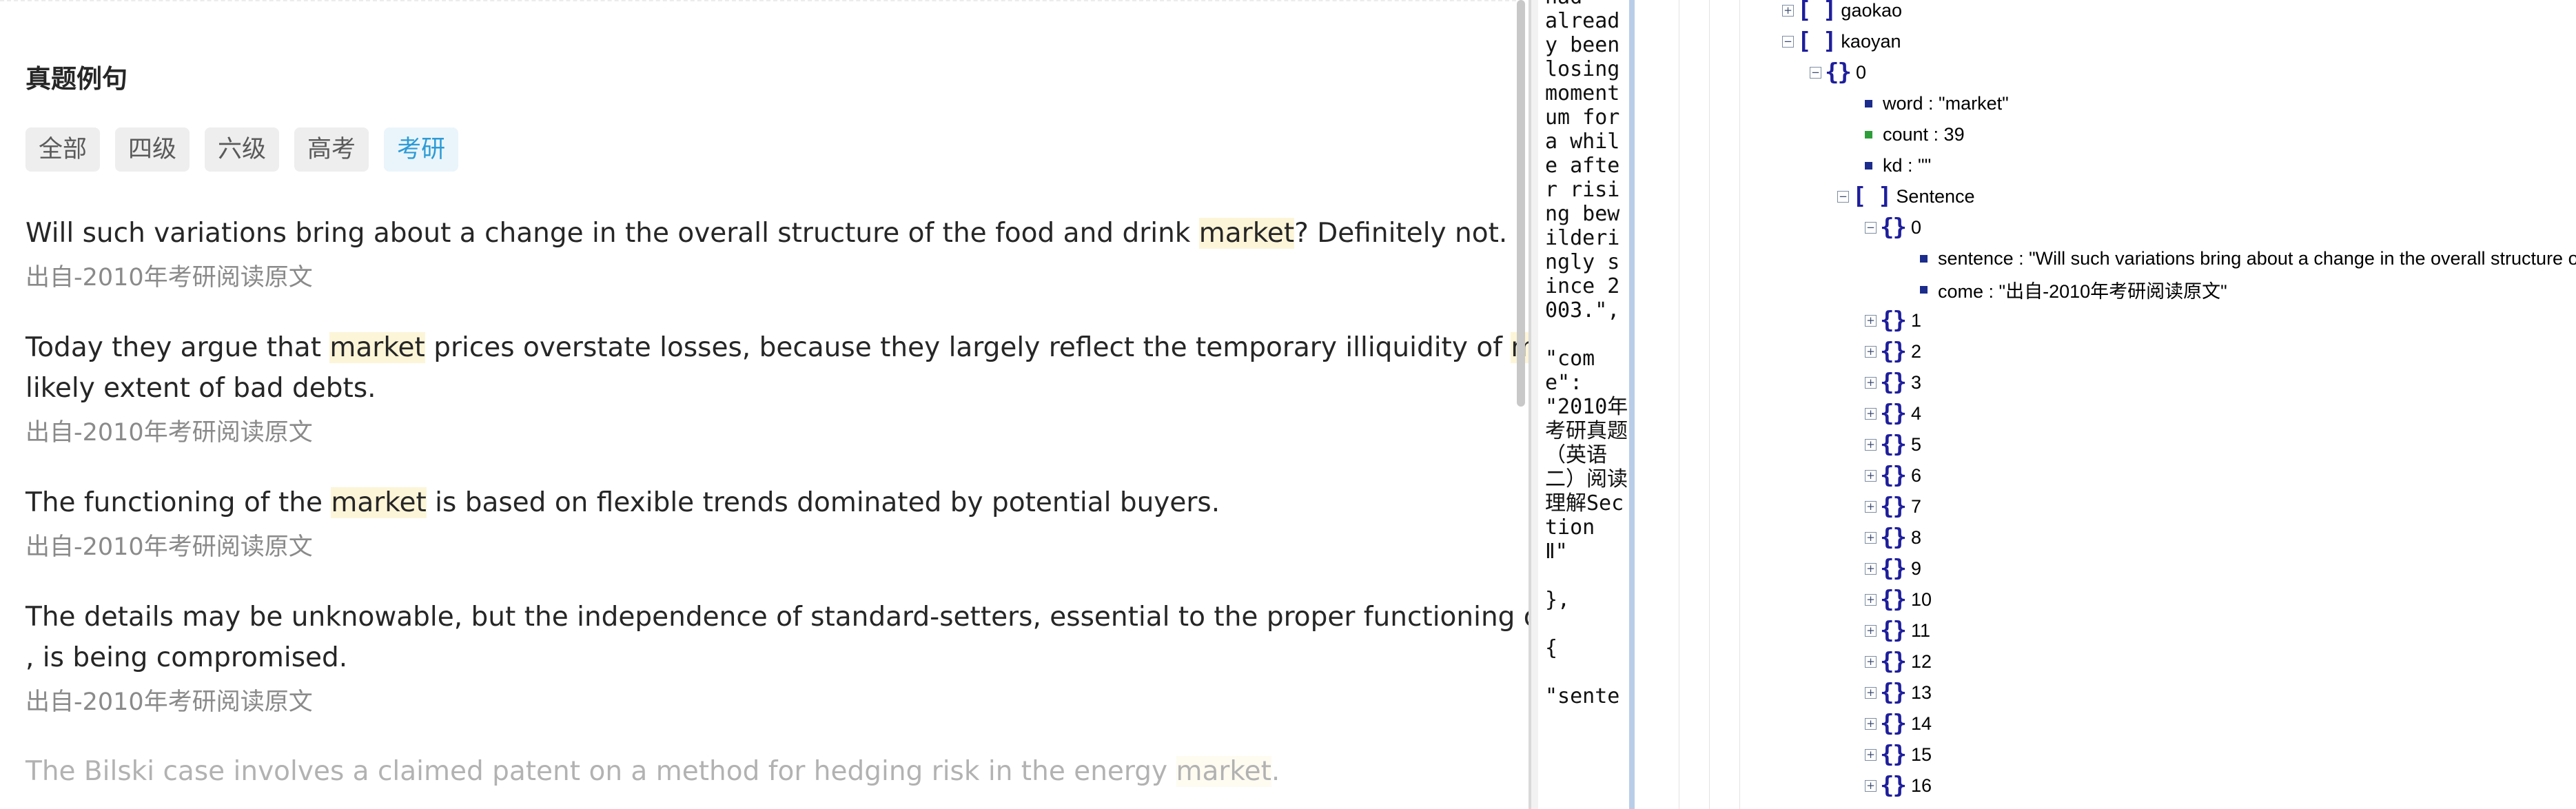 The height and width of the screenshot is (809, 2576). I want to click on tree-node-label: 6, so click(1915, 475).